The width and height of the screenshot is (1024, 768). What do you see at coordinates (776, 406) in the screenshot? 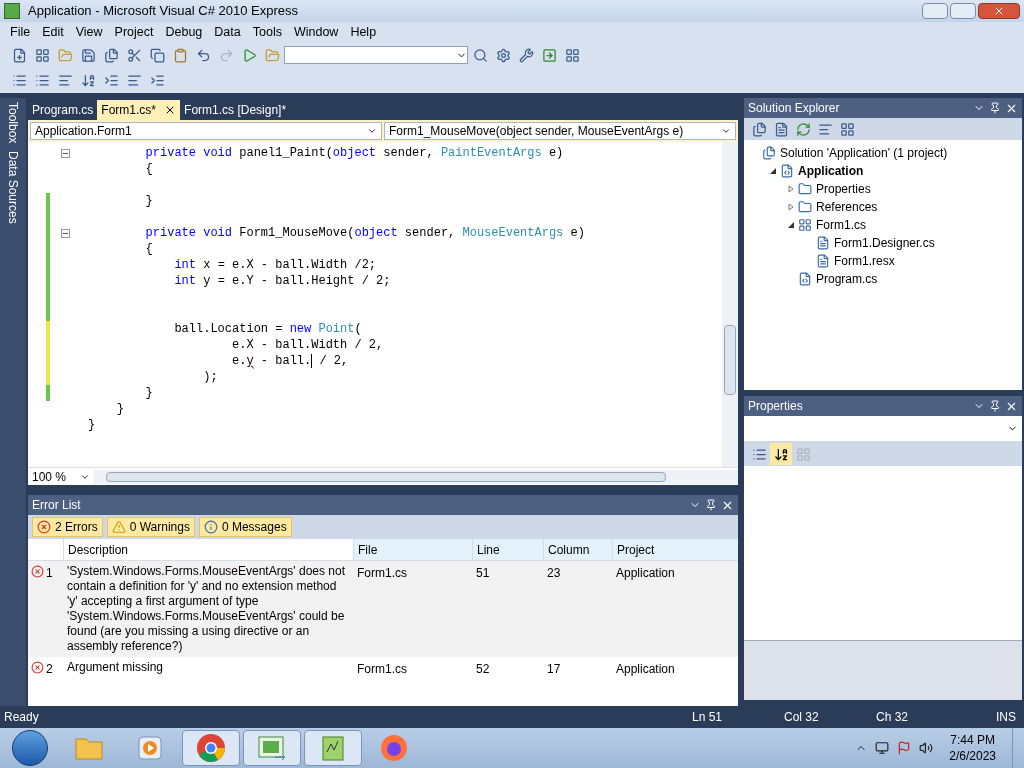
I see `panel-title: Properties` at bounding box center [776, 406].